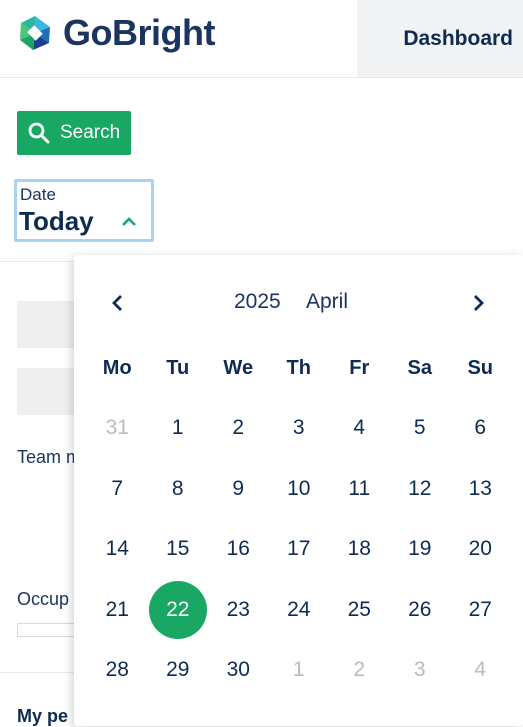  I want to click on calendar-day: 17, so click(299, 549).